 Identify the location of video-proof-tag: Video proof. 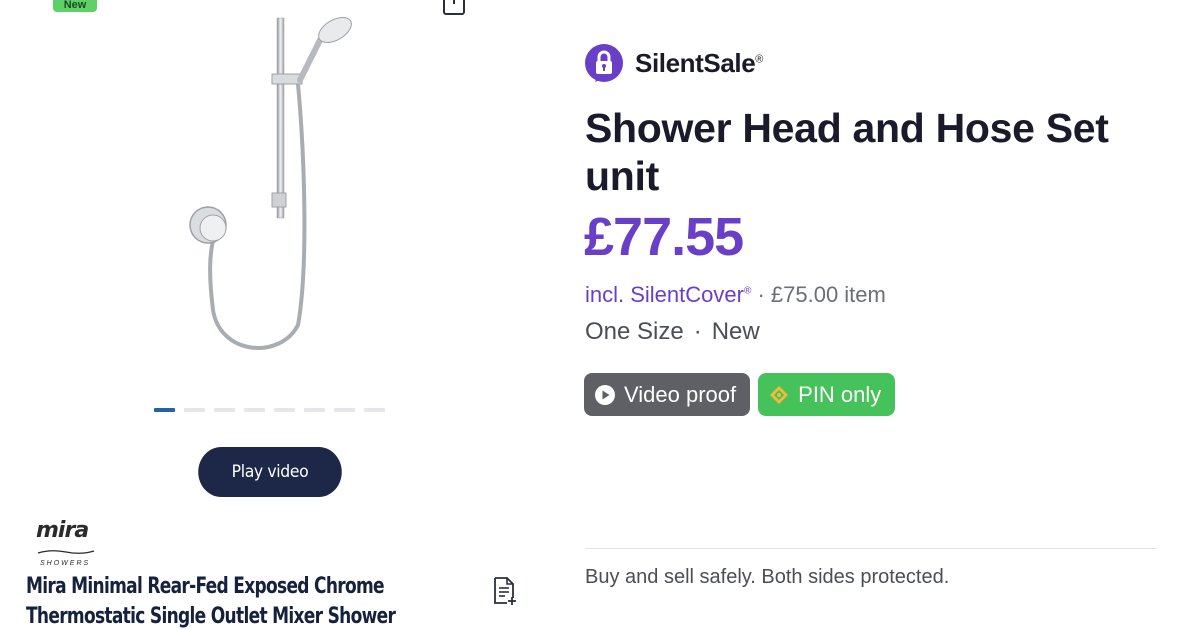
(667, 394).